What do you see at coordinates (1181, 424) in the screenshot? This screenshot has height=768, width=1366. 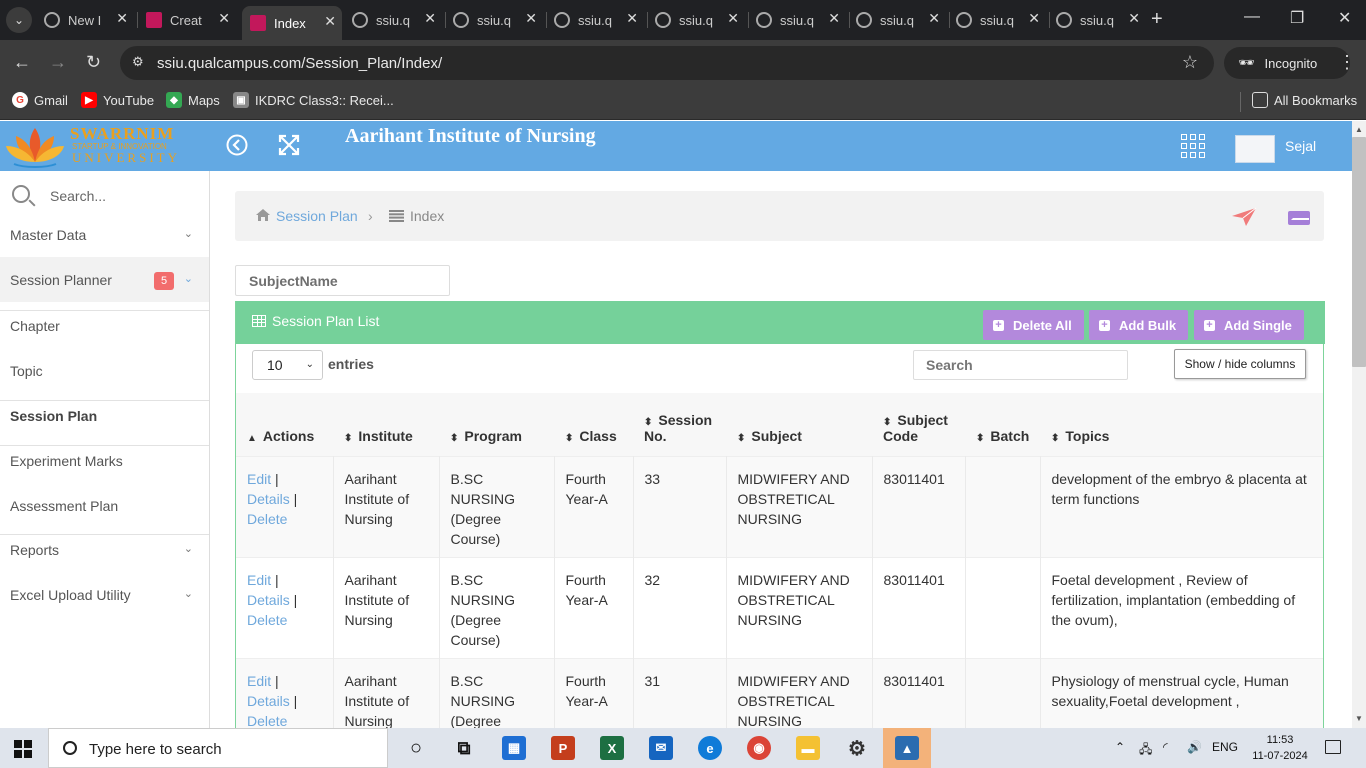 I see `column-header-topics: ⬍ Topics` at bounding box center [1181, 424].